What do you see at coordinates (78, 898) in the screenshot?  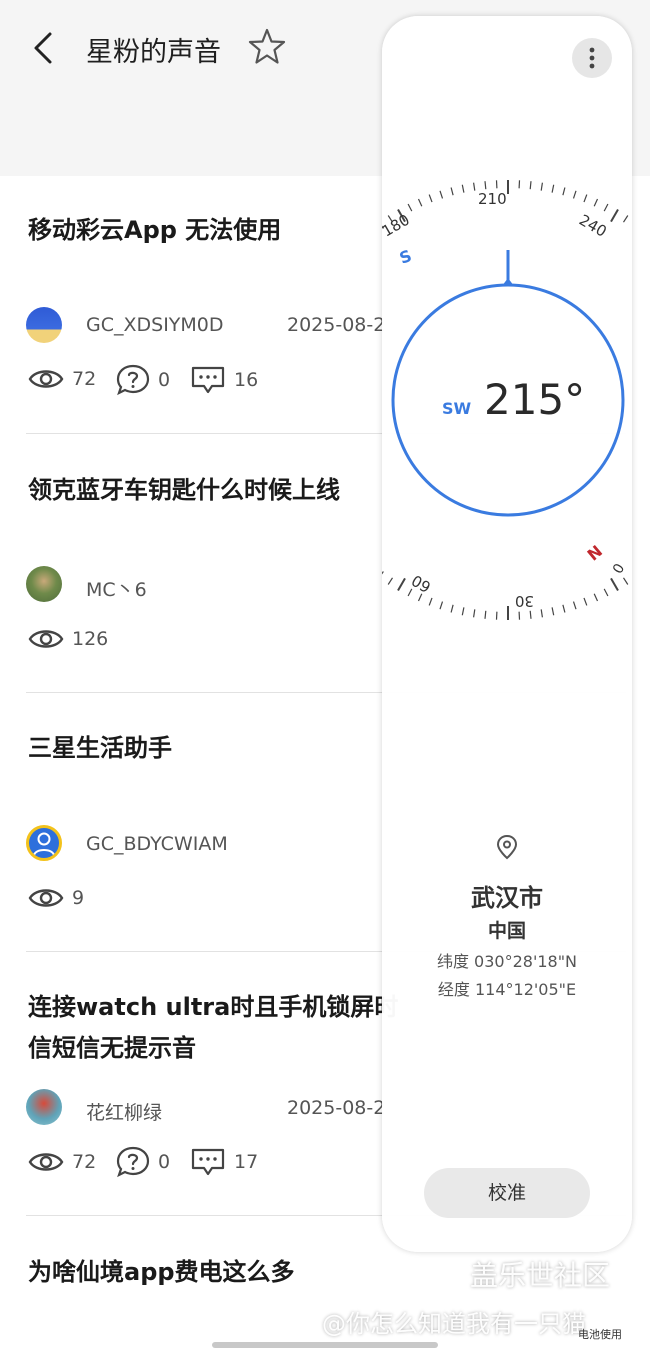 I see `views-count: 9` at bounding box center [78, 898].